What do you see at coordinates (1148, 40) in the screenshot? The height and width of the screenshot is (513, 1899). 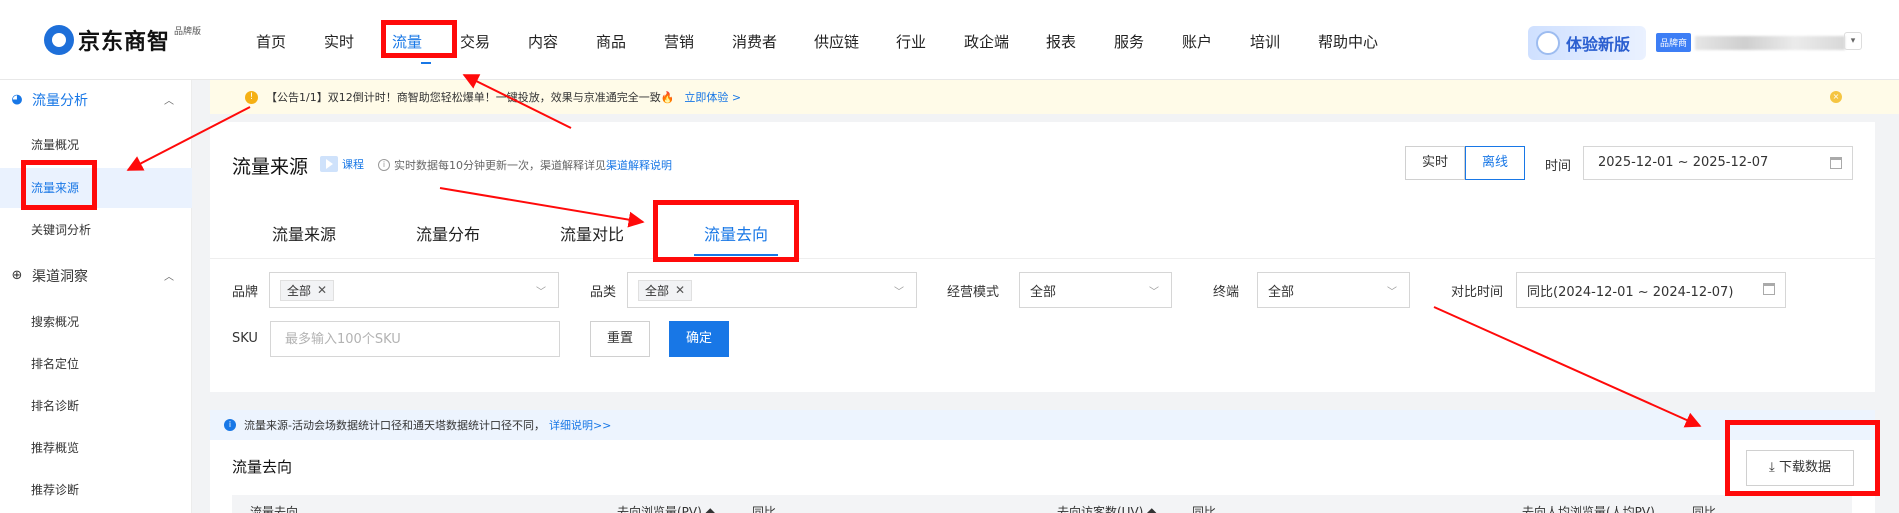 I see `nav-service: 服务` at bounding box center [1148, 40].